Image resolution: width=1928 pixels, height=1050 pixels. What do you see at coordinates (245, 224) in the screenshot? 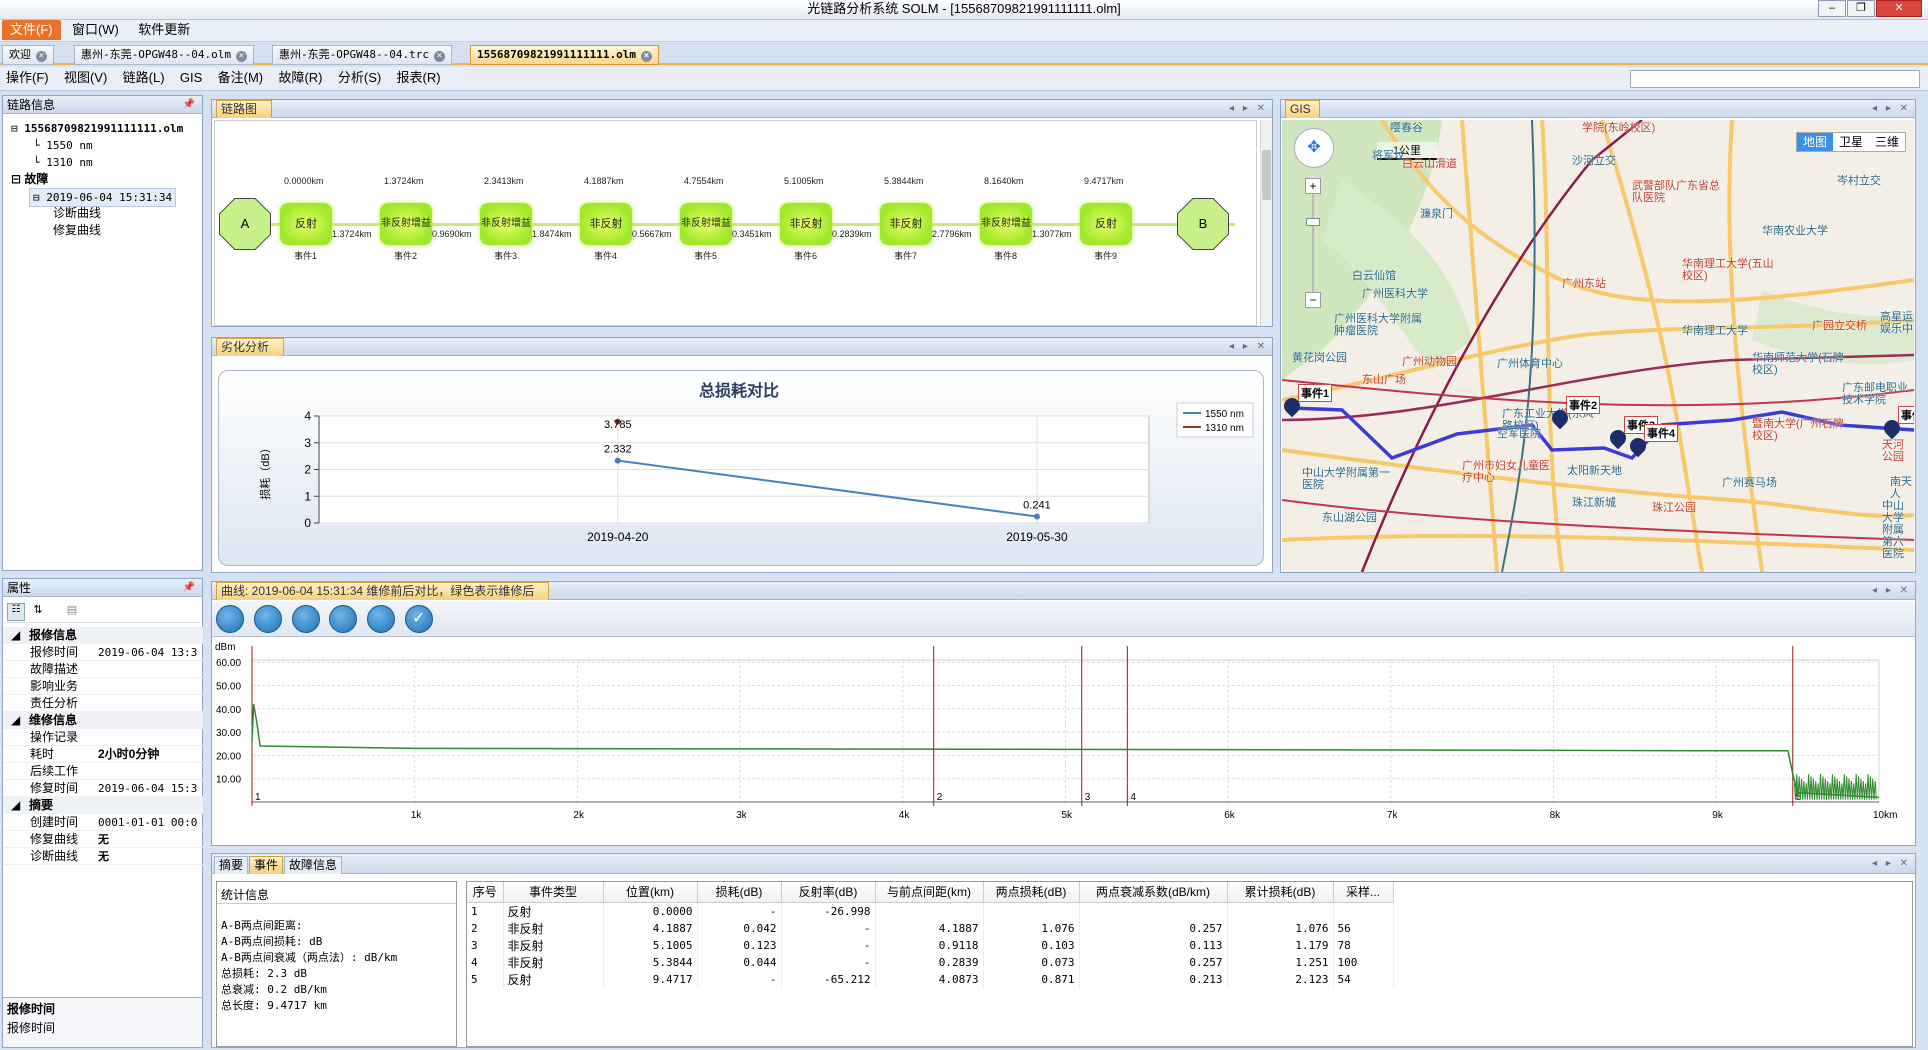
I see `node-a: A` at bounding box center [245, 224].